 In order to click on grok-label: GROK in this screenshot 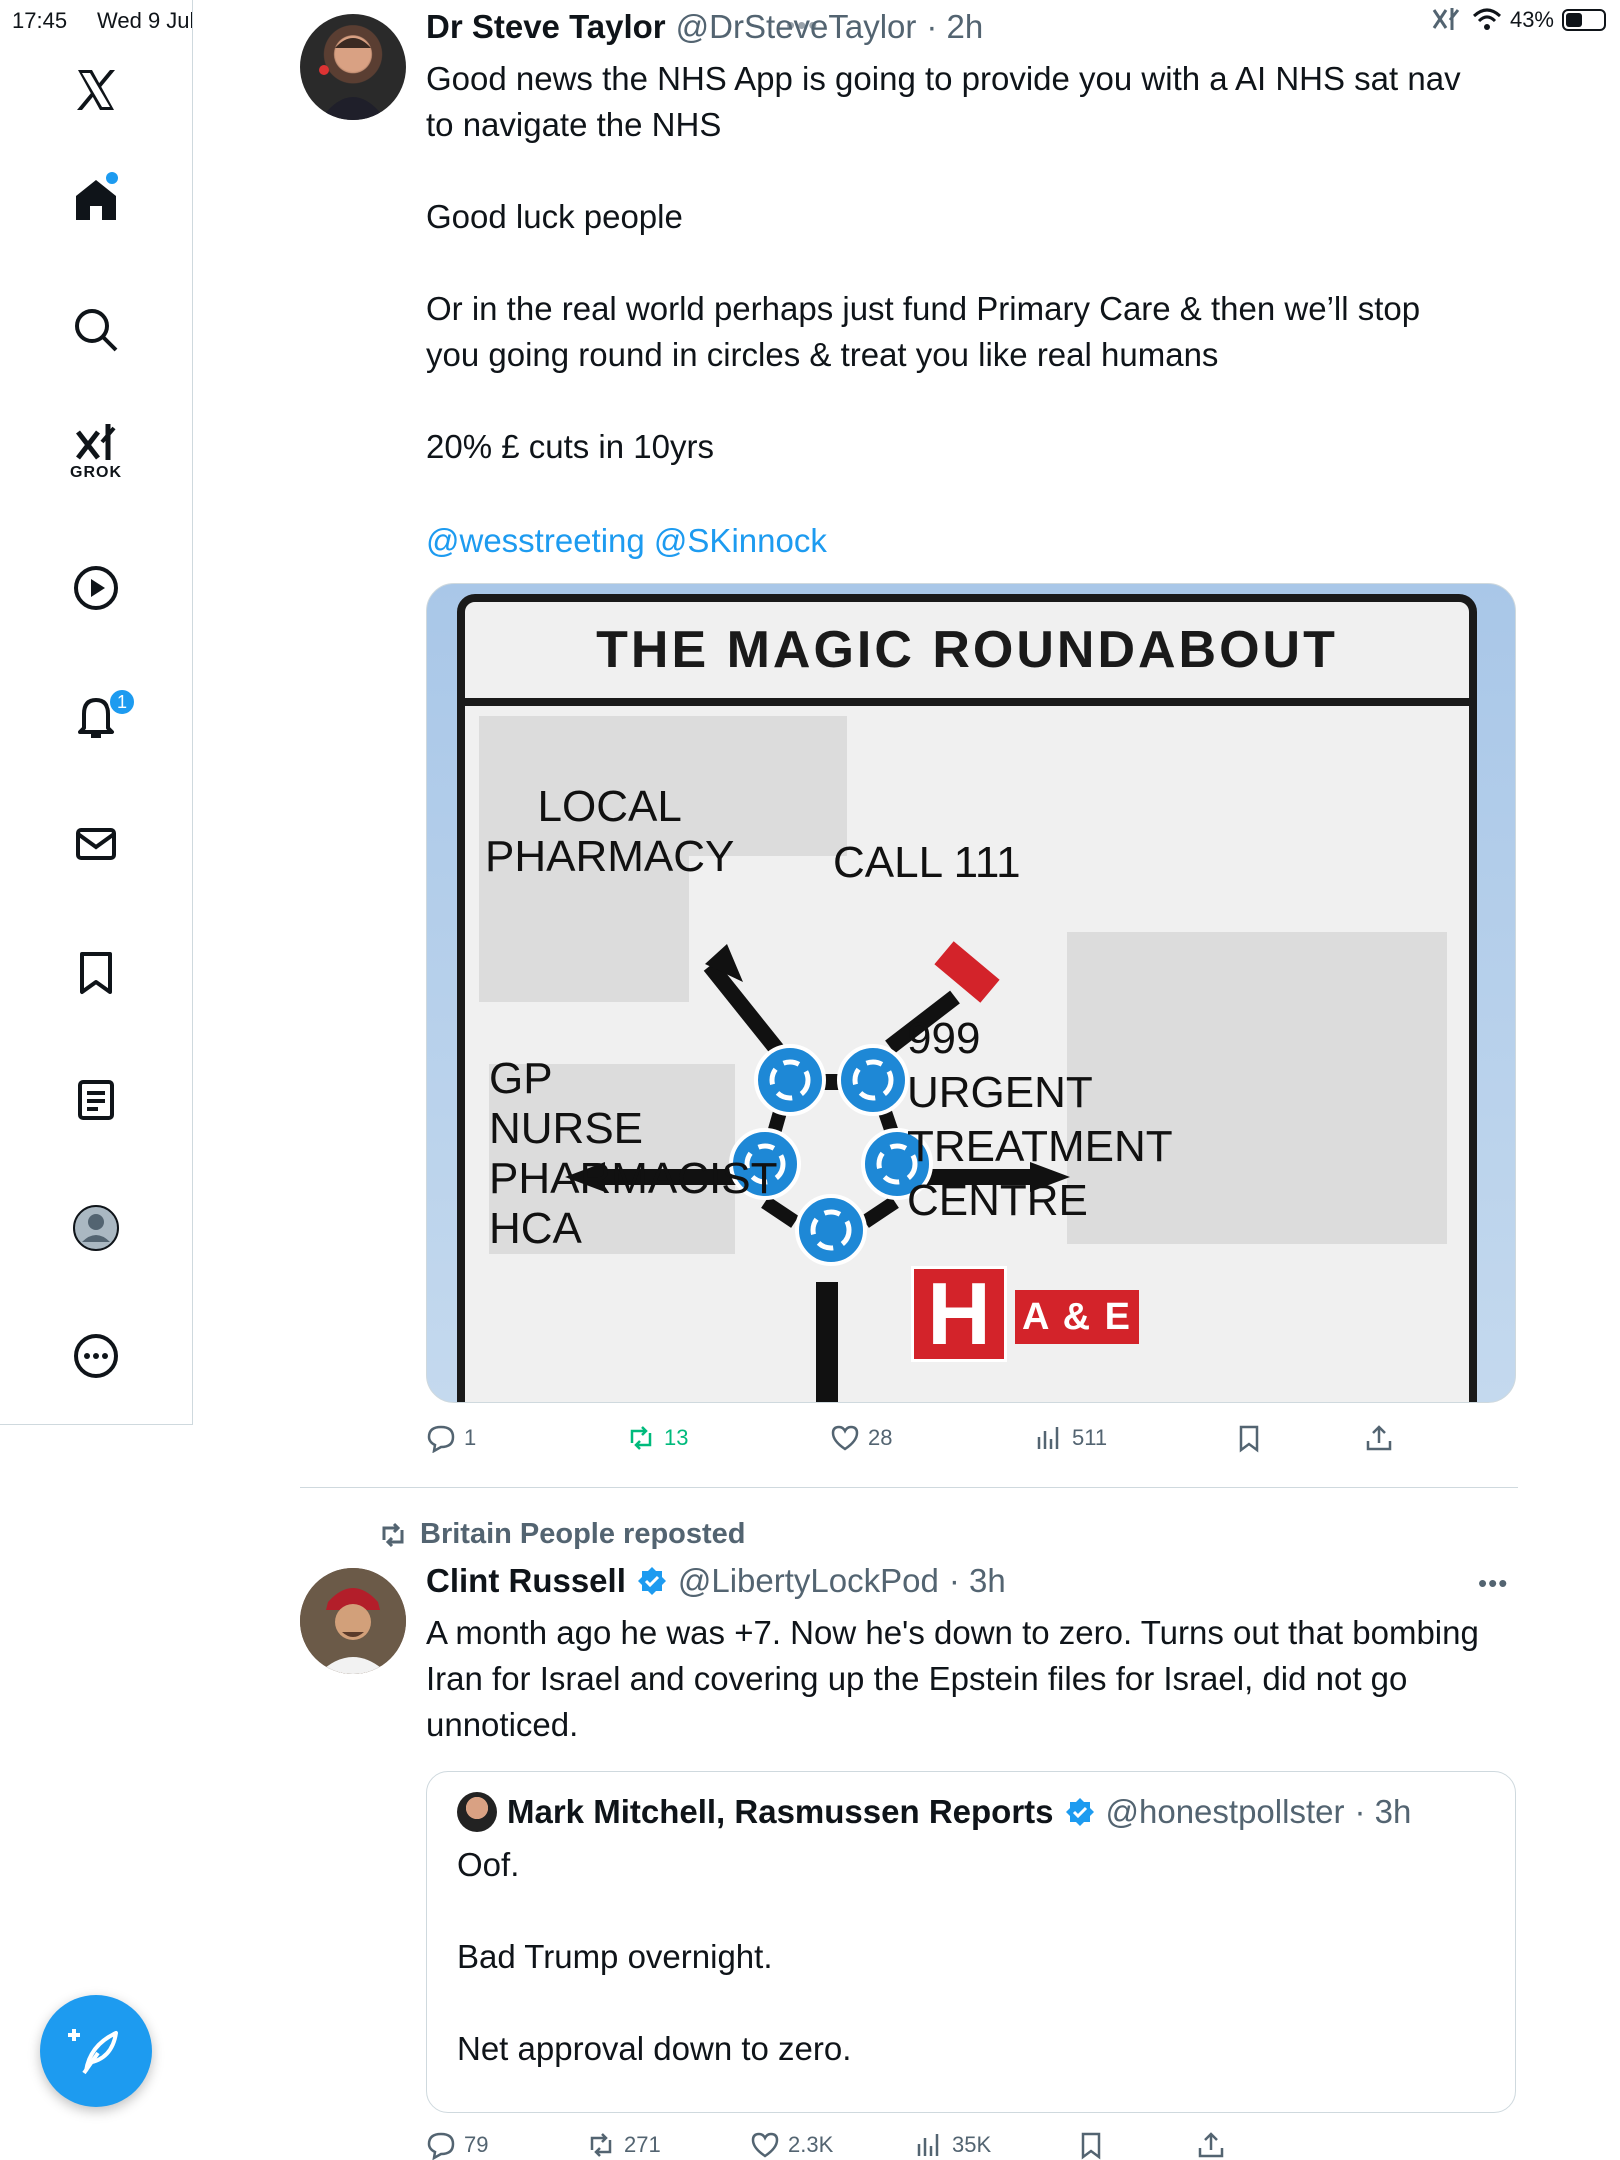, I will do `click(96, 472)`.